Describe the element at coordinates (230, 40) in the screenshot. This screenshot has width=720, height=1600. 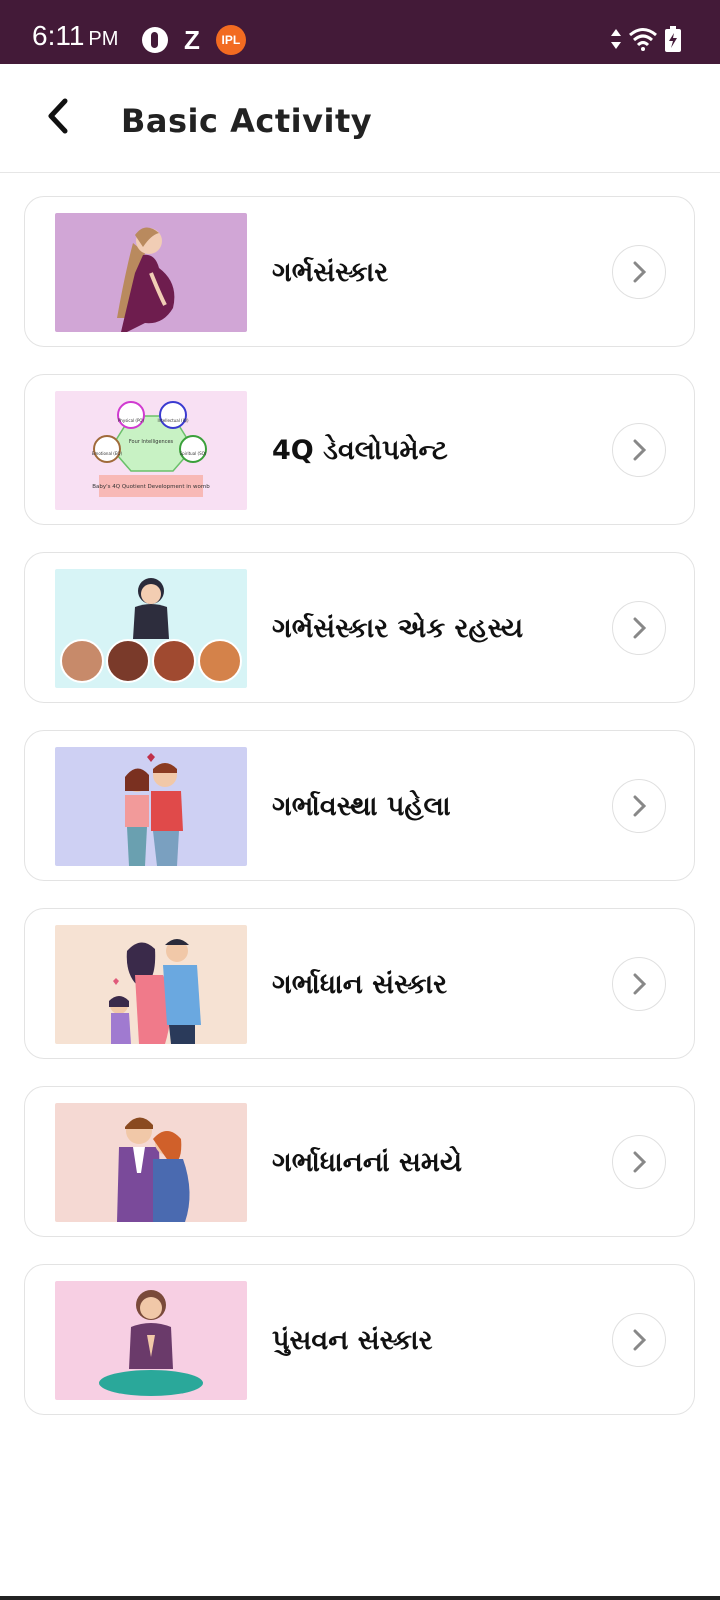
I see `ipl-icon: IPL` at that location.